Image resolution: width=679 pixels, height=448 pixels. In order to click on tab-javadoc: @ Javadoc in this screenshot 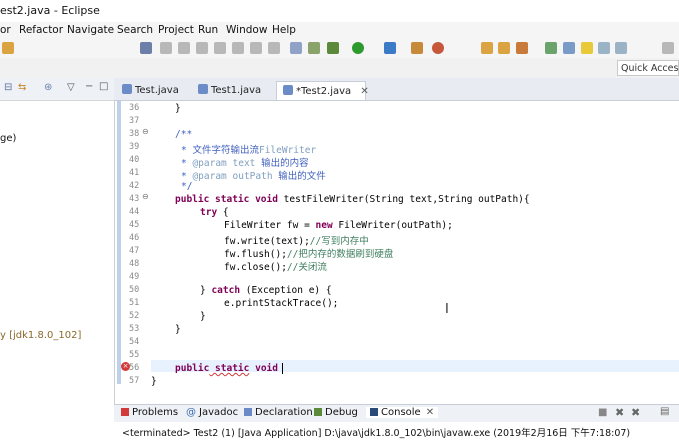, I will do `click(212, 412)`.